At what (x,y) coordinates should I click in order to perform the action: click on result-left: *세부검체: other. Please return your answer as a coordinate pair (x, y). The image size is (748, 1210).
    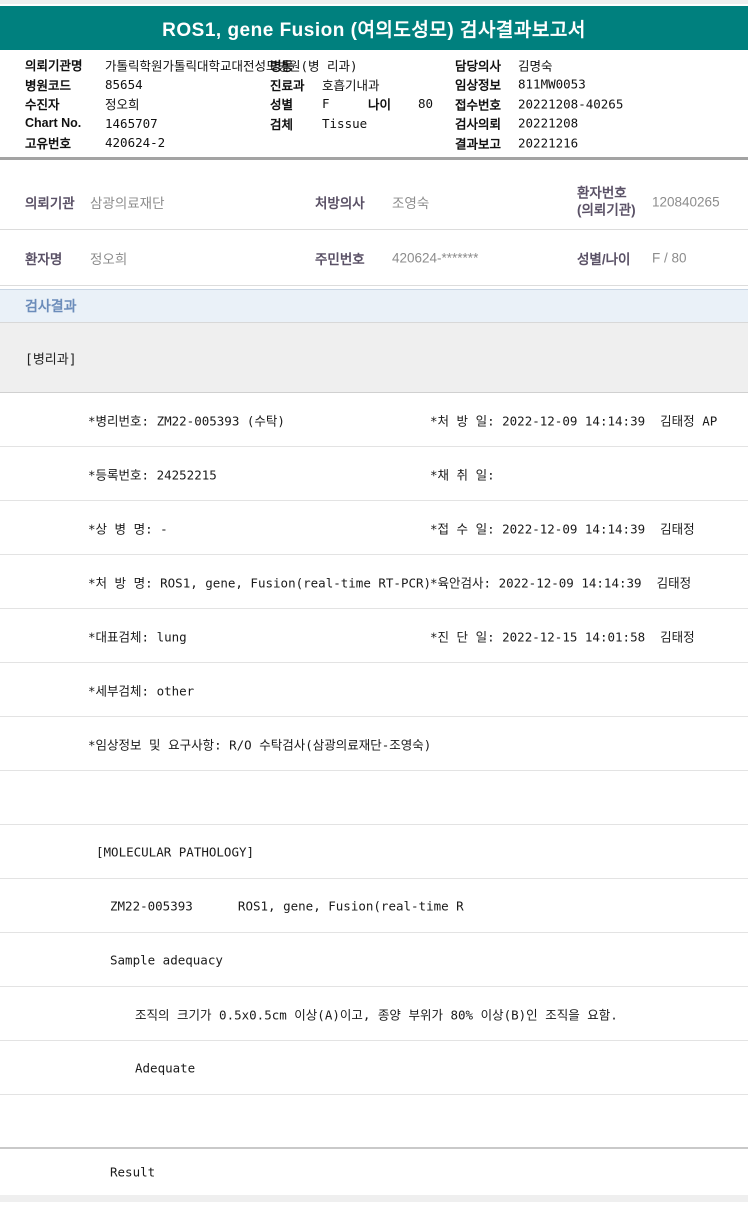
    Looking at the image, I should click on (141, 690).